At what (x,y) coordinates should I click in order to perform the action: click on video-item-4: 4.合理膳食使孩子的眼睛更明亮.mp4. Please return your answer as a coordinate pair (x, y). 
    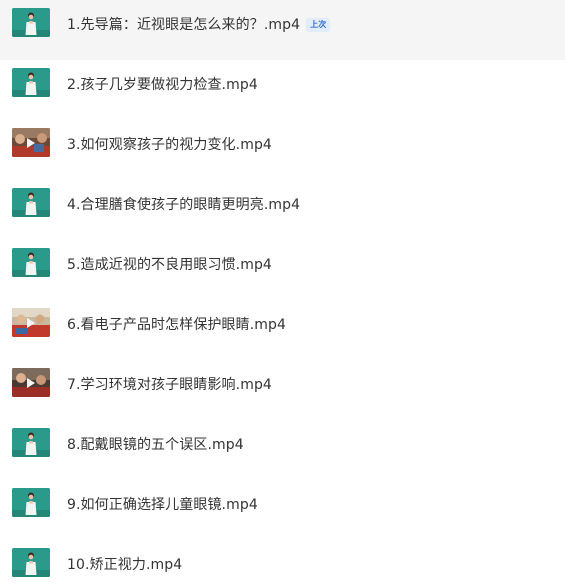
    Looking at the image, I should click on (282, 210).